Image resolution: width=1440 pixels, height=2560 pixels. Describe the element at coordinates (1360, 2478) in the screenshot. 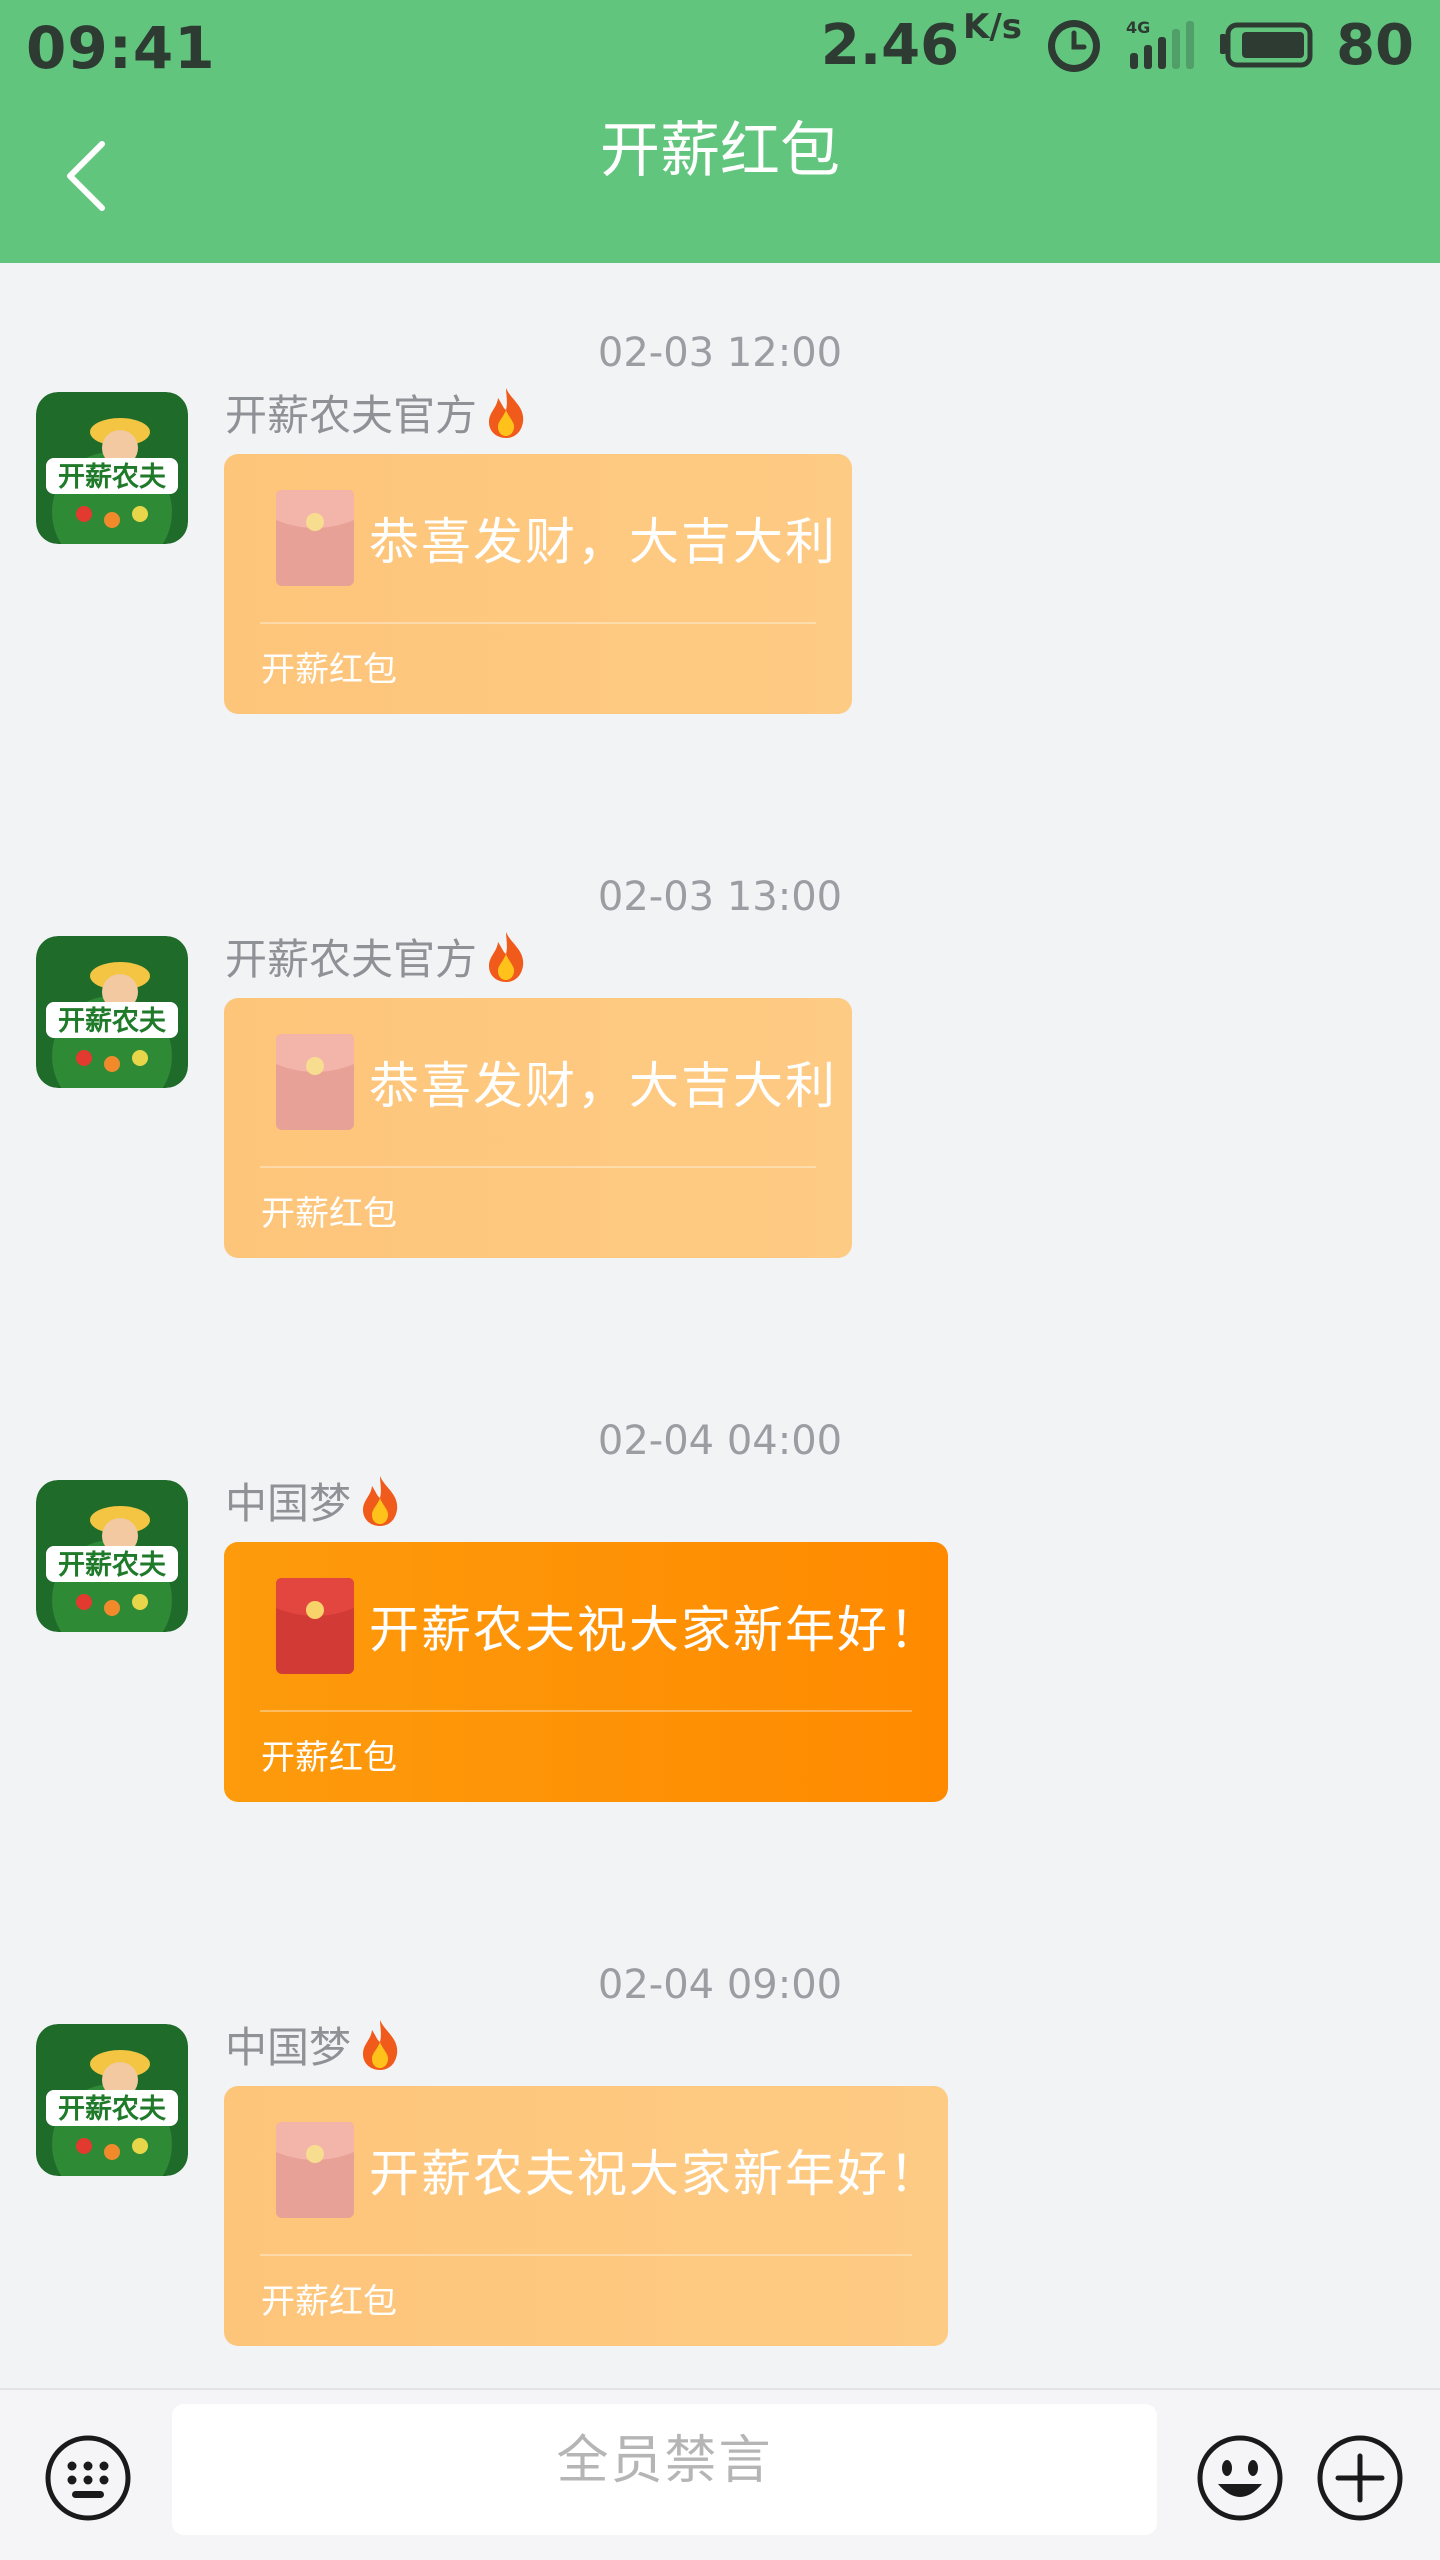

I see `plus-icon` at that location.